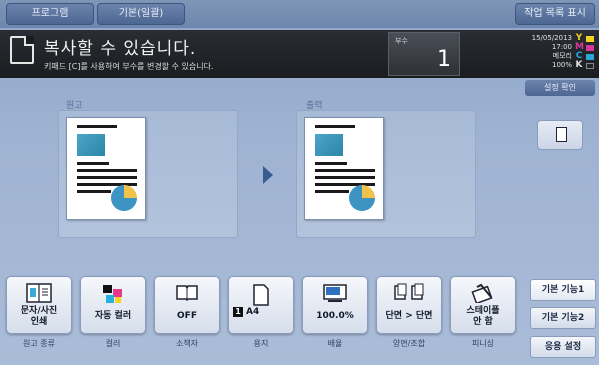 This screenshot has width=599, height=365. I want to click on time: 17:00, so click(561, 47).